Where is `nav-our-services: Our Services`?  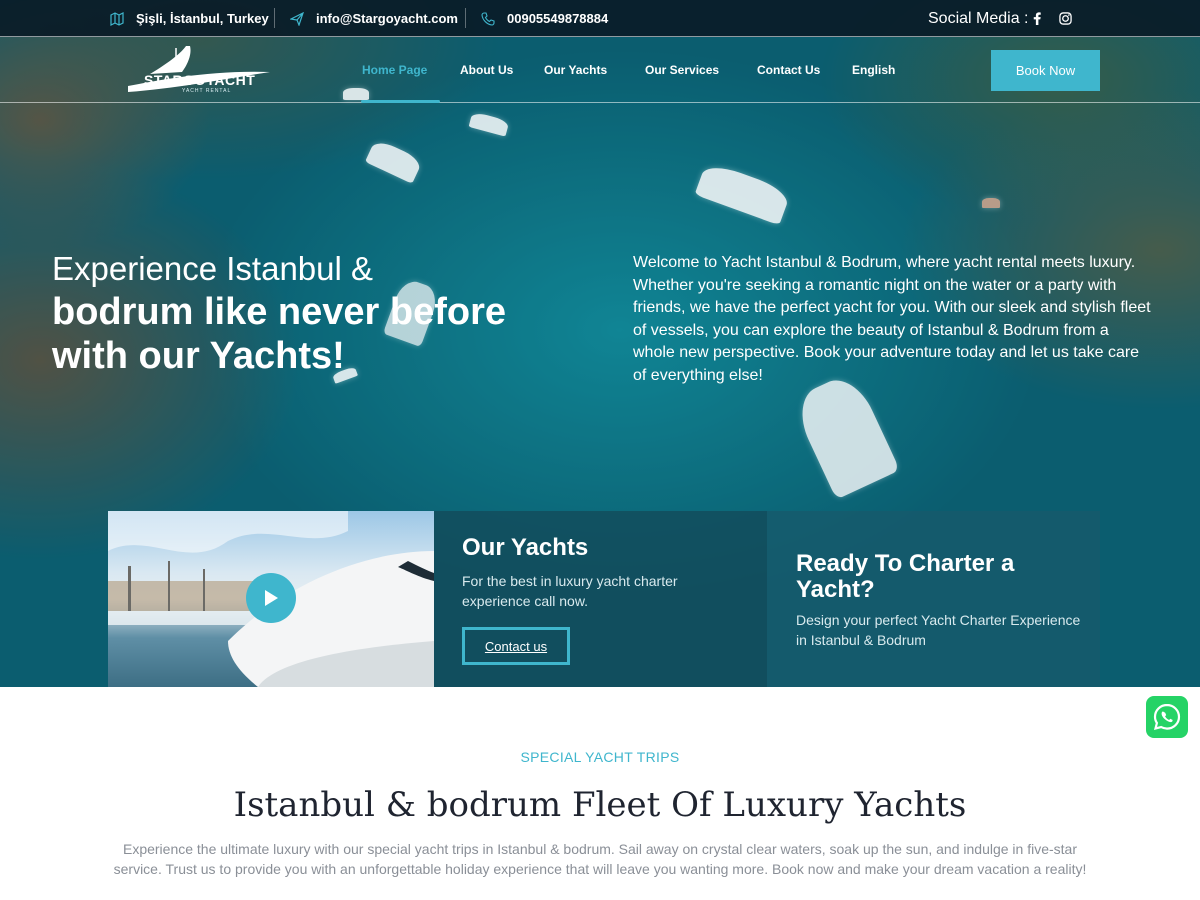 nav-our-services: Our Services is located at coordinates (682, 70).